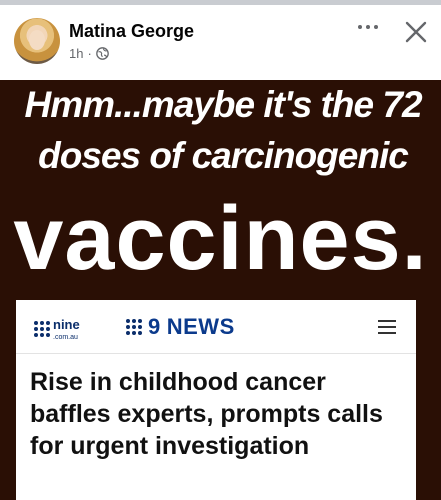  Describe the element at coordinates (134, 327) in the screenshot. I see `9news-dots-icon` at that location.